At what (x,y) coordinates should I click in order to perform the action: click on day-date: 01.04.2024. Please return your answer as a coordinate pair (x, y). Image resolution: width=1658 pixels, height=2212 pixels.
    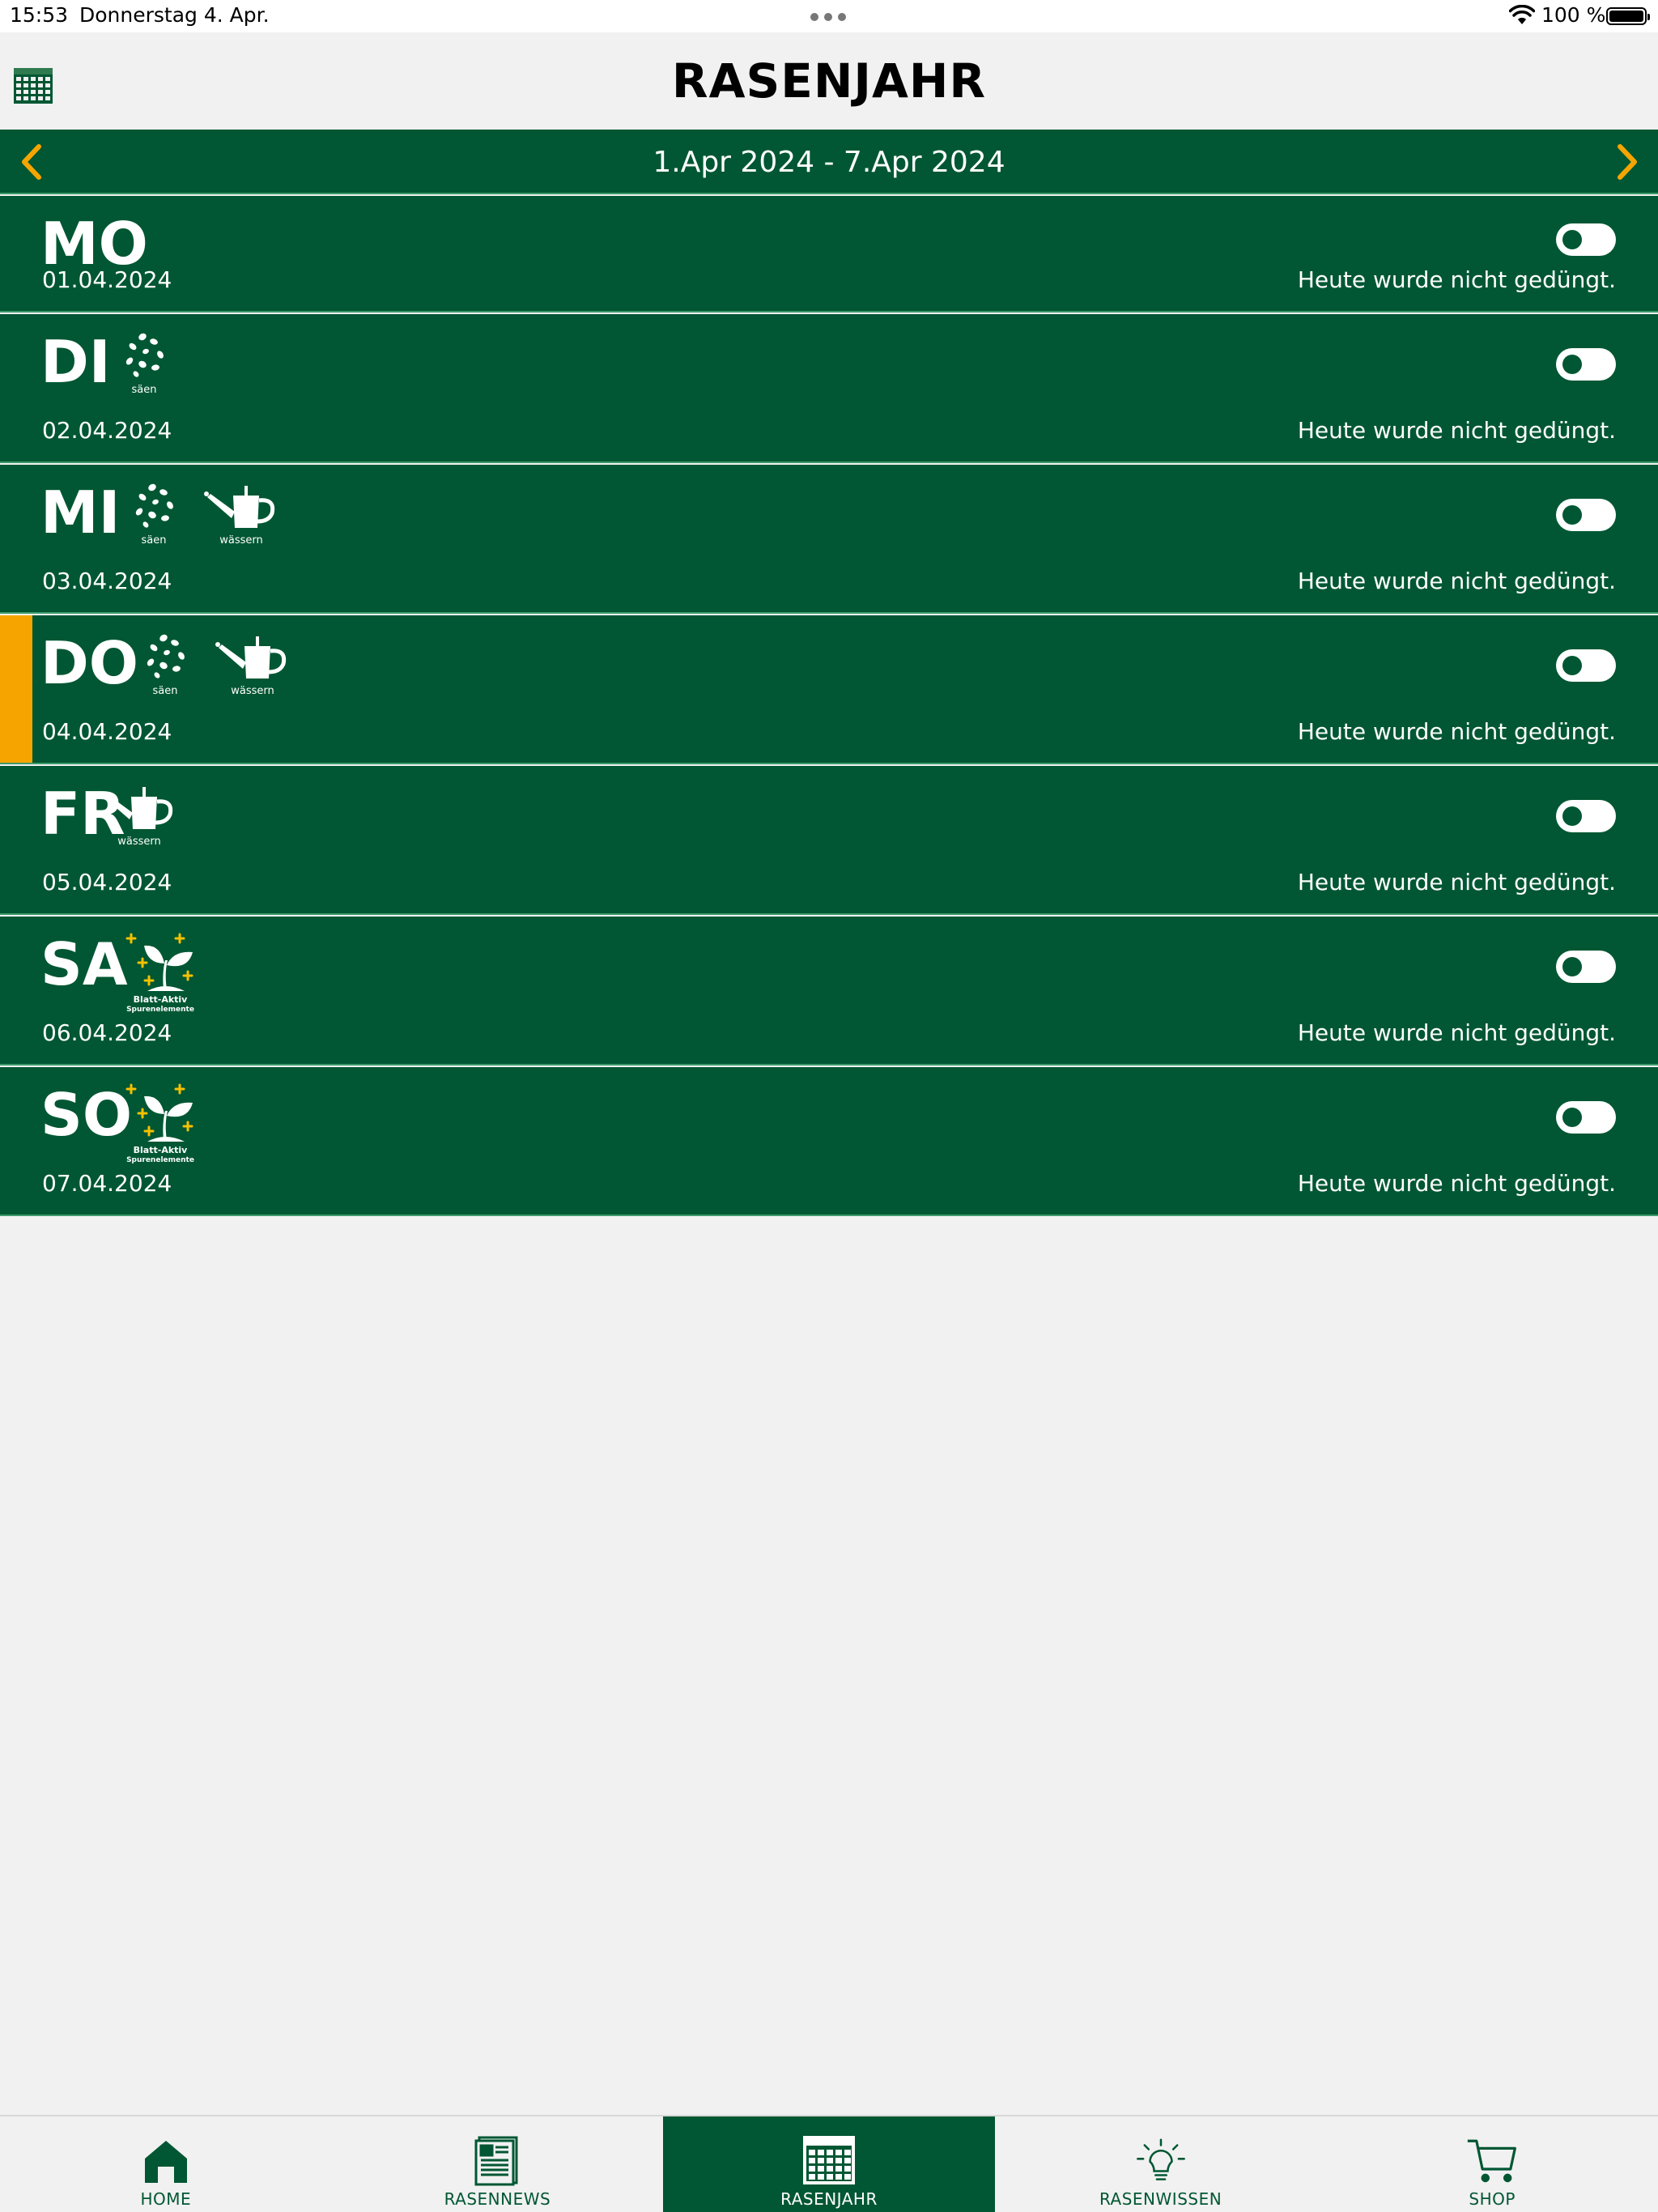
    Looking at the image, I should click on (107, 280).